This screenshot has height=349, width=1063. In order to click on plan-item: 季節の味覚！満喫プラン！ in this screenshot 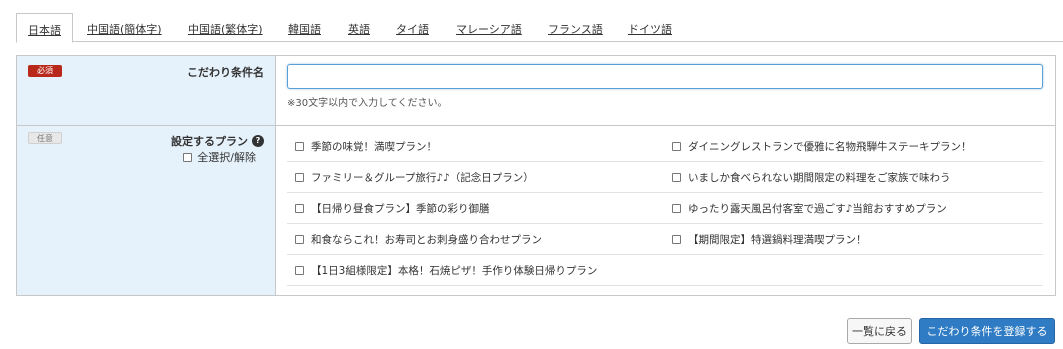, I will do `click(366, 146)`.